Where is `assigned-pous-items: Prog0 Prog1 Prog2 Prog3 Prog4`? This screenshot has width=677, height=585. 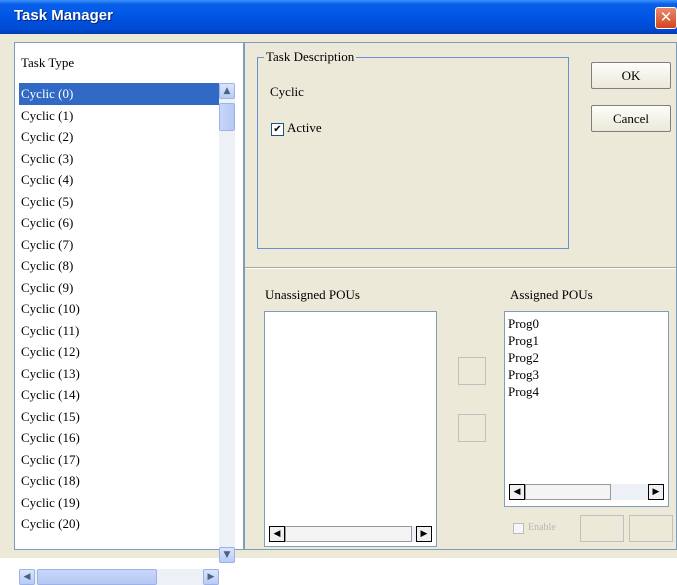
assigned-pous-items: Prog0 Prog1 Prog2 Prog3 Prog4 is located at coordinates (523, 357).